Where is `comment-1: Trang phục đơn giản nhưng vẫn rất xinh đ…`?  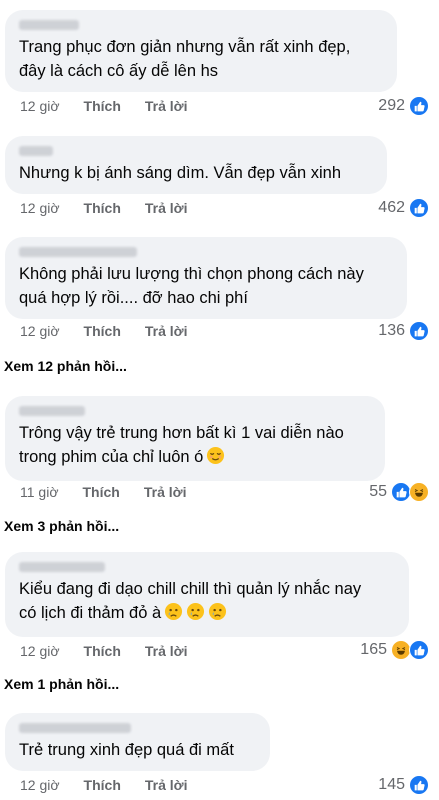
comment-1: Trang phục đơn giản nhưng vẫn rất xinh đ… is located at coordinates (201, 51).